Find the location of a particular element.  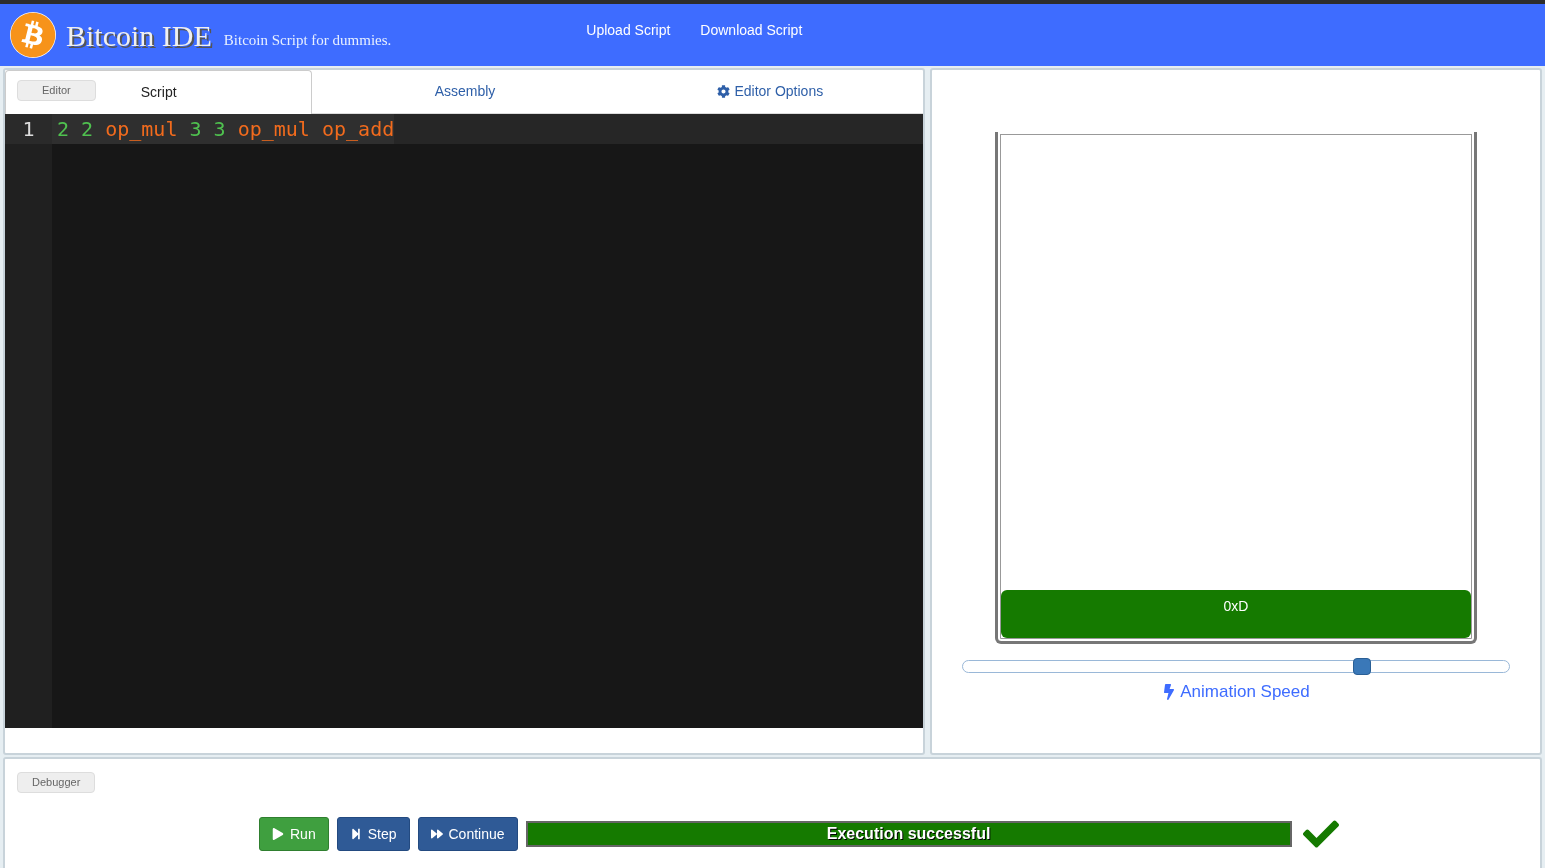

step-icon is located at coordinates (355, 834).